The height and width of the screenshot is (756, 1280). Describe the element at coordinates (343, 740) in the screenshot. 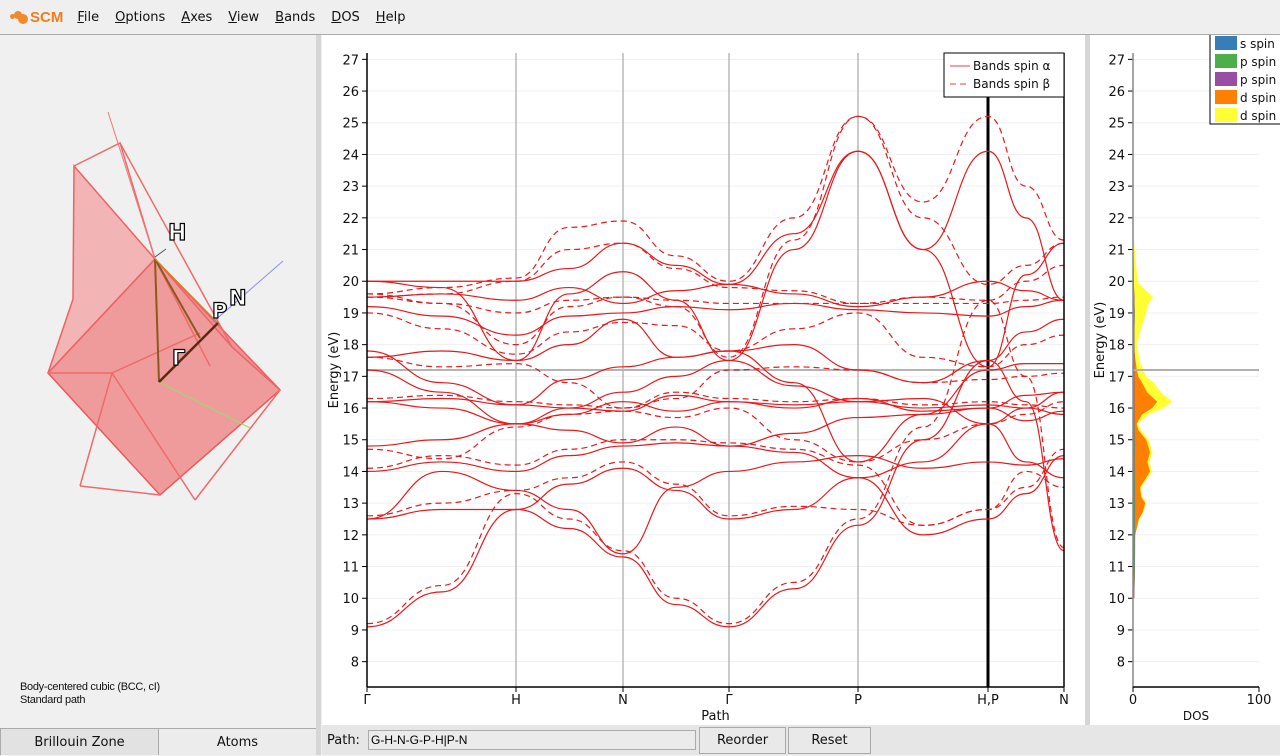

I see `path-label: Path:` at that location.